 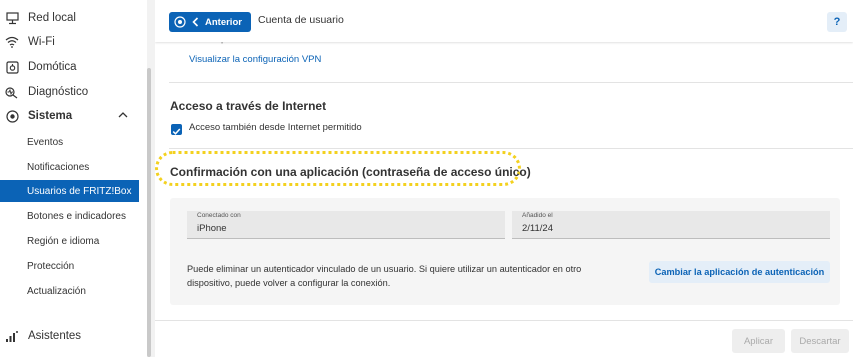 I want to click on sidebar-item-assistants: Asistentes, so click(x=69, y=336).